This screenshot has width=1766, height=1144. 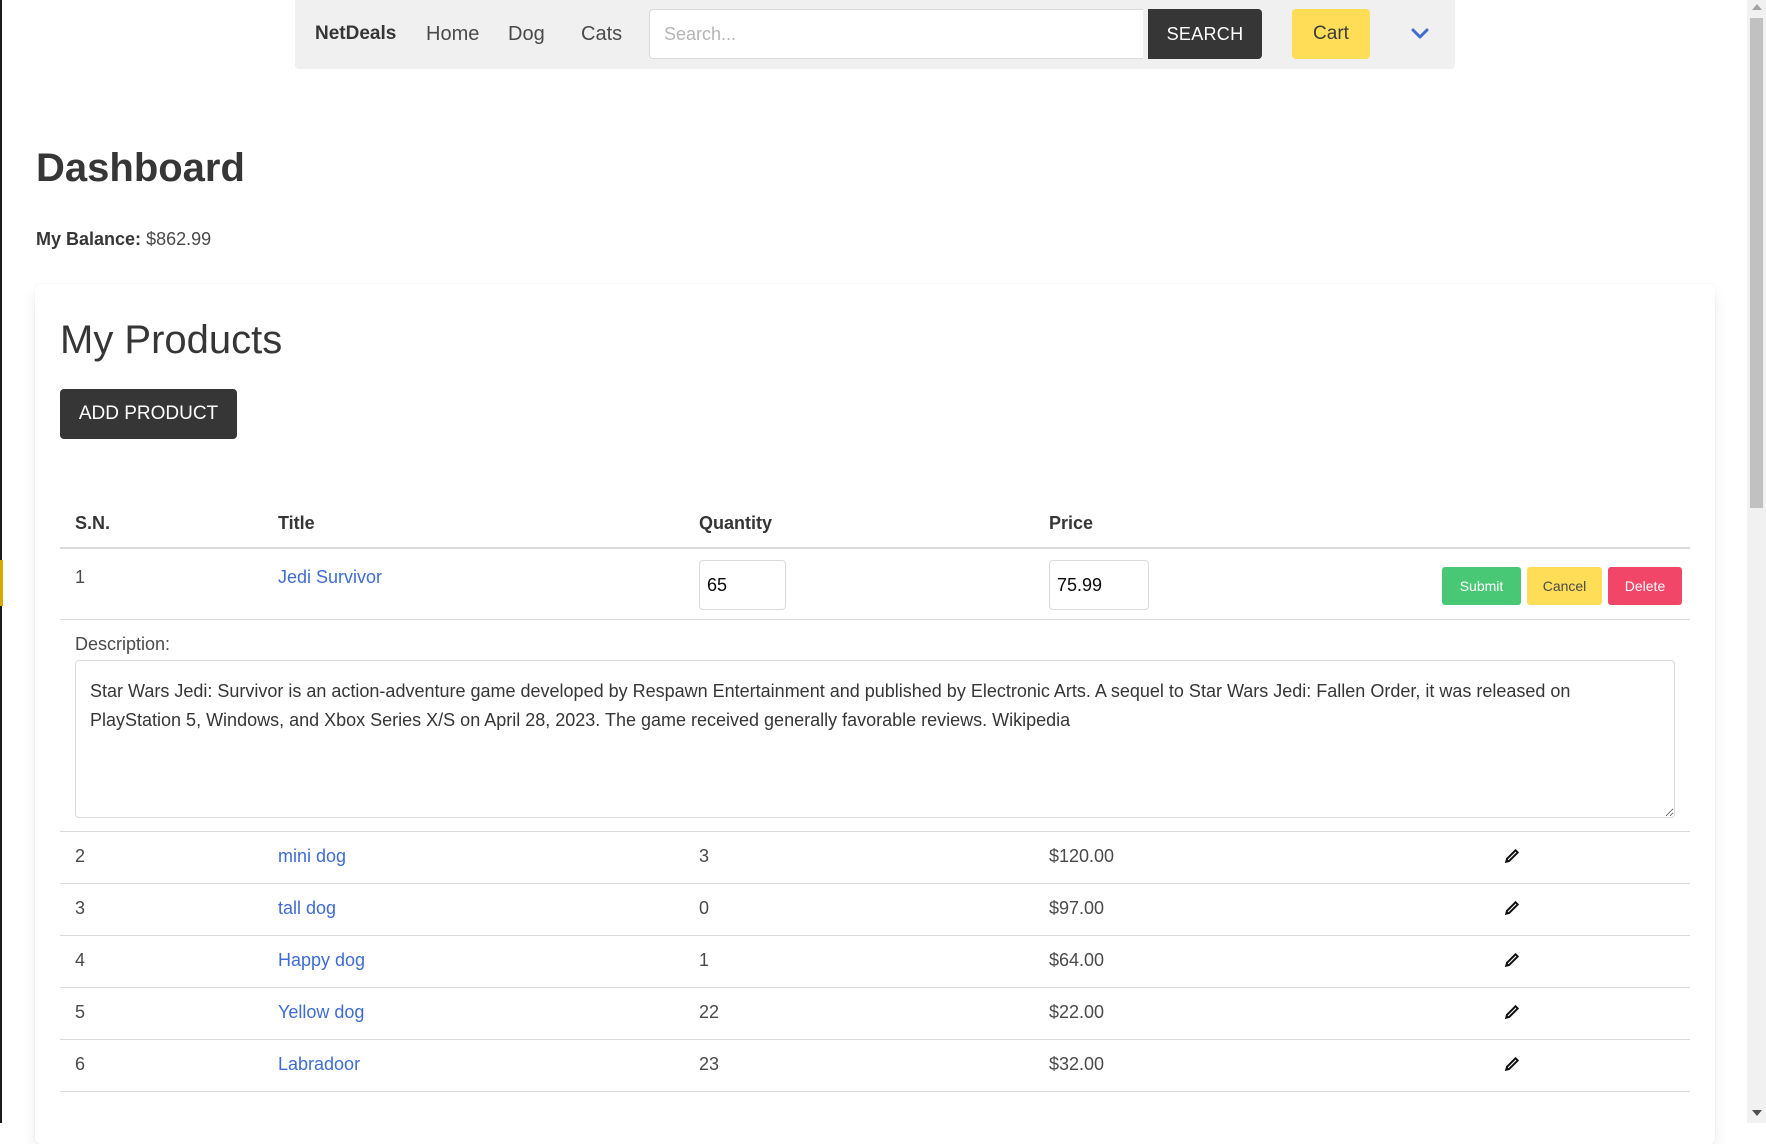 I want to click on column-header-sn: S.N., so click(x=93, y=523).